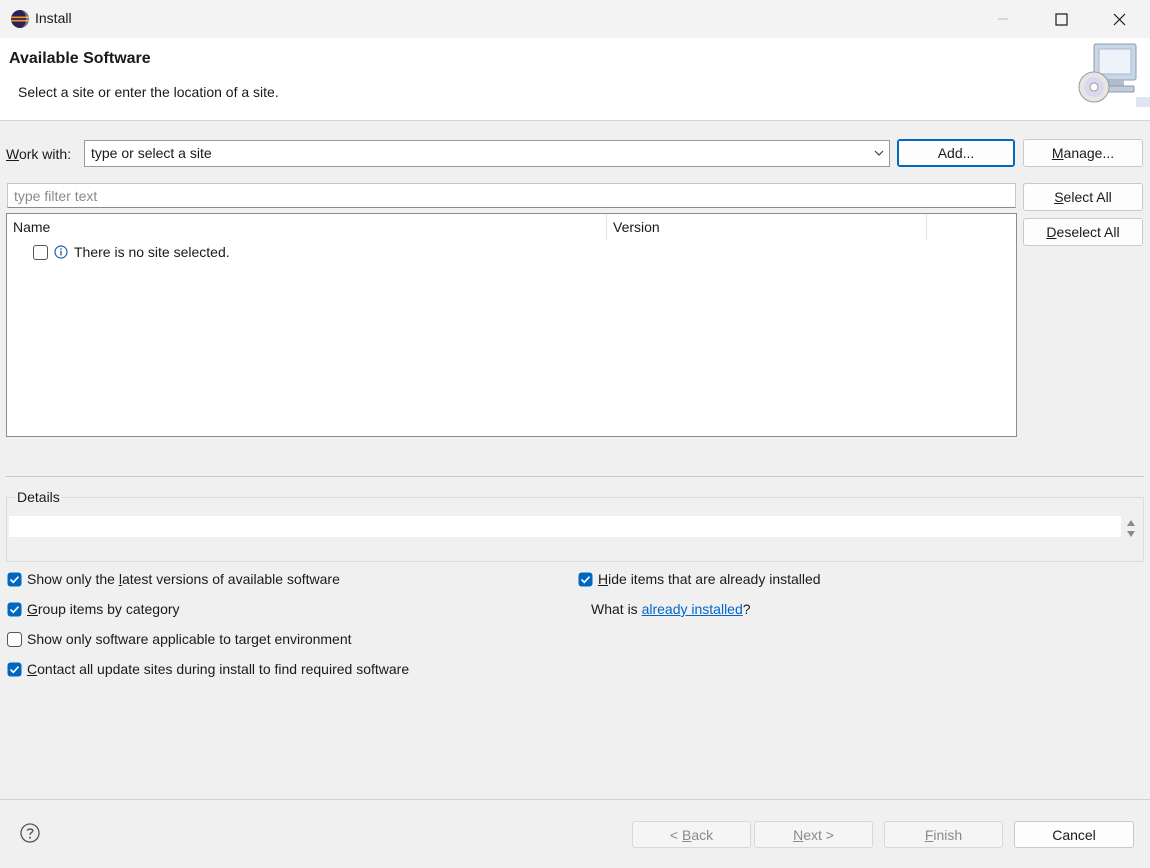 The width and height of the screenshot is (1150, 868). What do you see at coordinates (948, 834) in the screenshot?
I see `label-text: inish` at bounding box center [948, 834].